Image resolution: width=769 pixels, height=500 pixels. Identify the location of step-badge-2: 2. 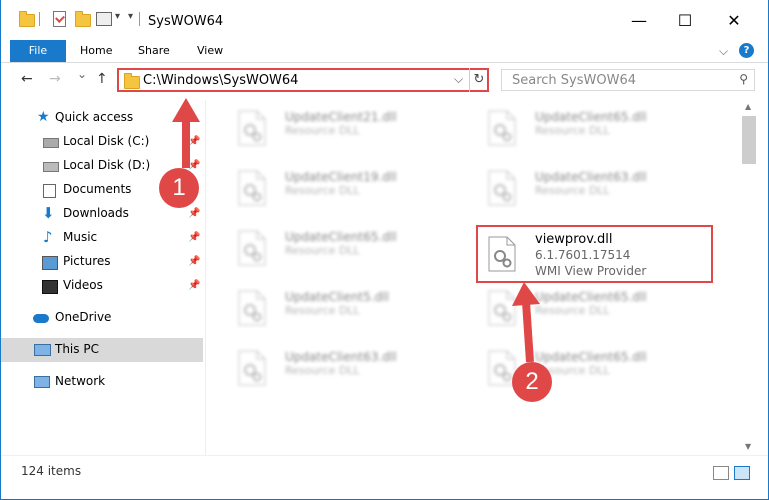
(532, 382).